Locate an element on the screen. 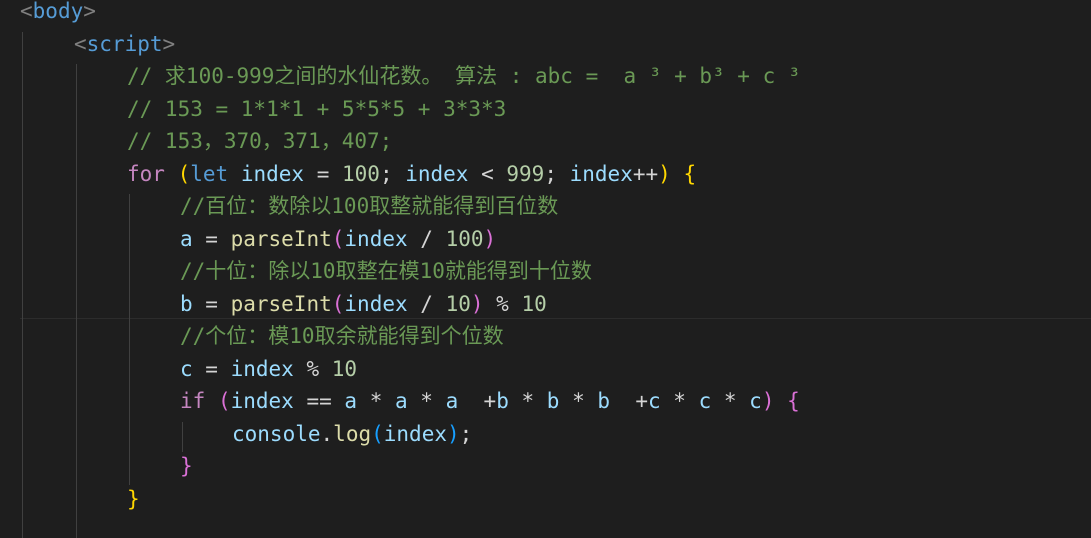 This screenshot has width=1091, height=538. code-line: <body> is located at coordinates (58, 14).